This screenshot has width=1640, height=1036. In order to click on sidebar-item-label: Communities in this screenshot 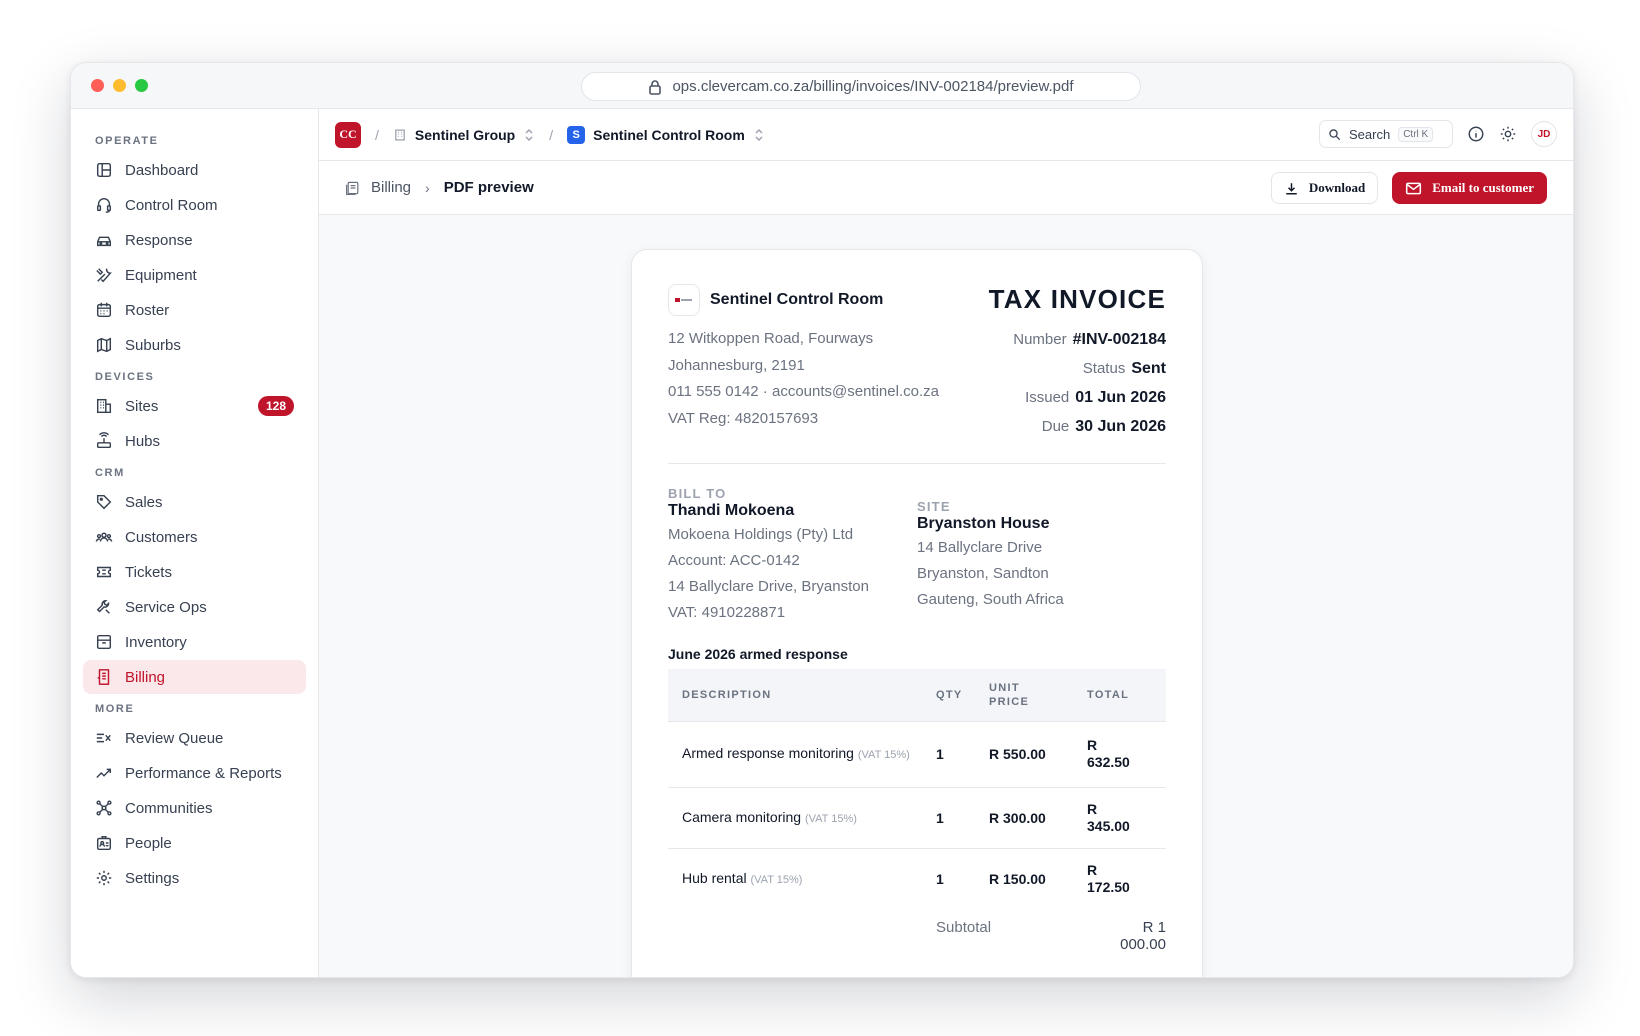, I will do `click(169, 808)`.